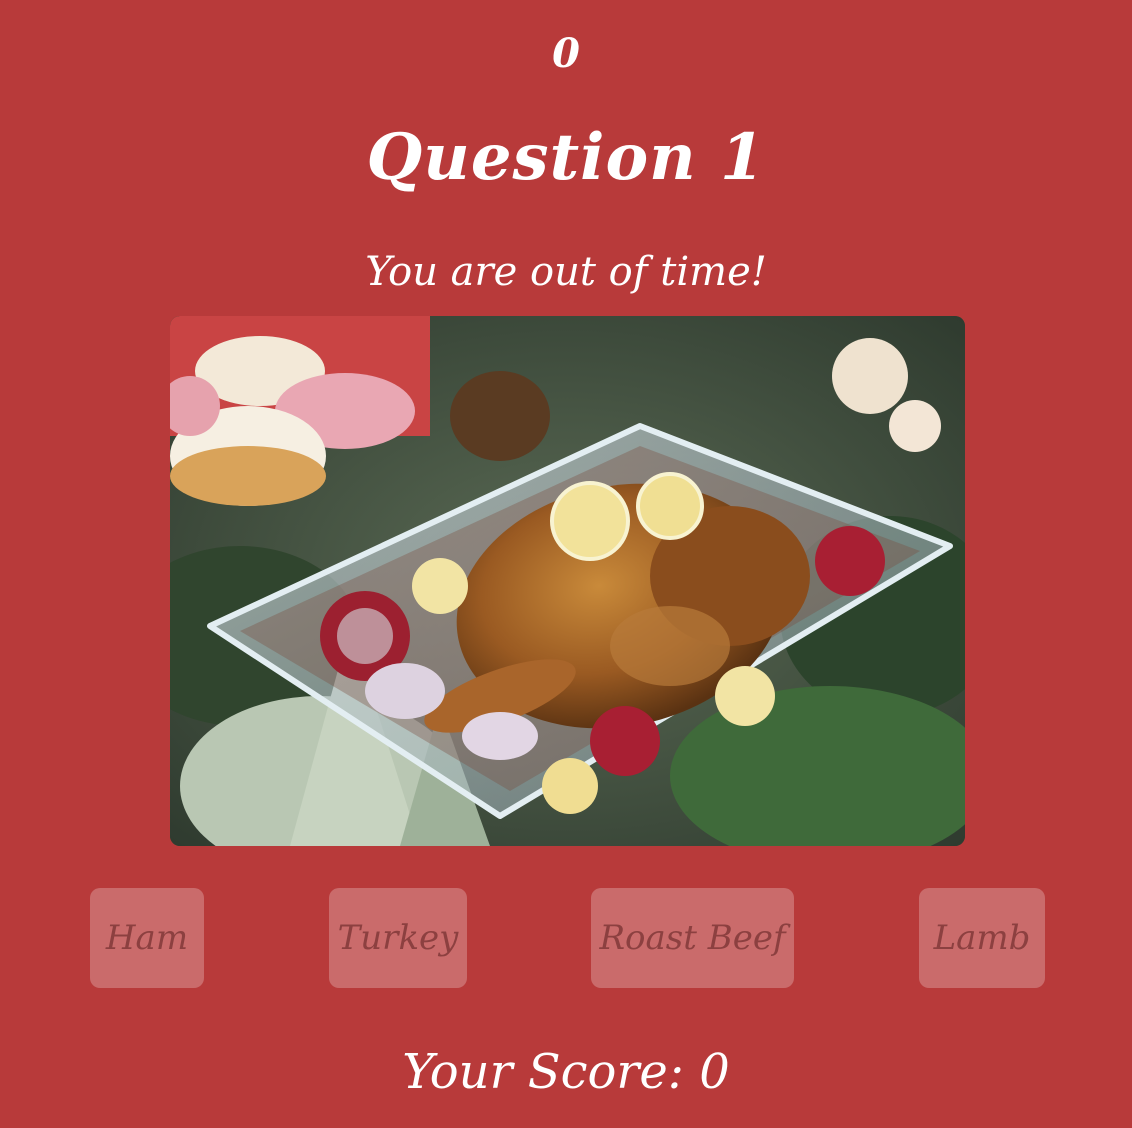 The width and height of the screenshot is (1132, 1128). Describe the element at coordinates (398, 938) in the screenshot. I see `answer-button-turkey: Turkey` at that location.